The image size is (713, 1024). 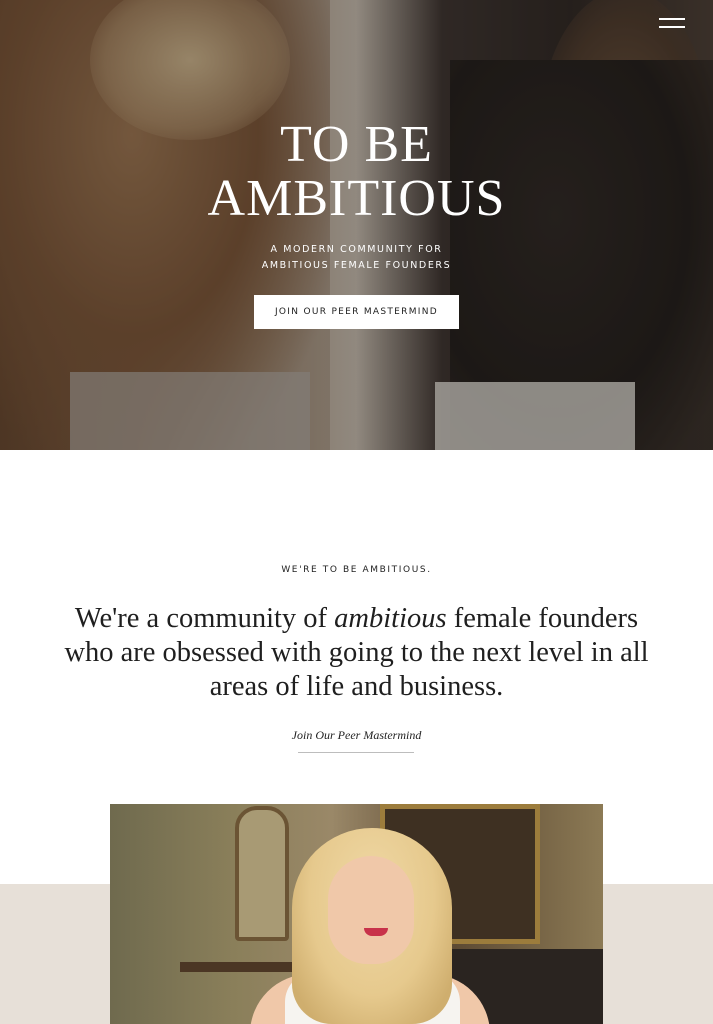 I want to click on hero-subtitle-line-2: AMBITIOUS FEMALE FOUNDERS, so click(x=356, y=265).